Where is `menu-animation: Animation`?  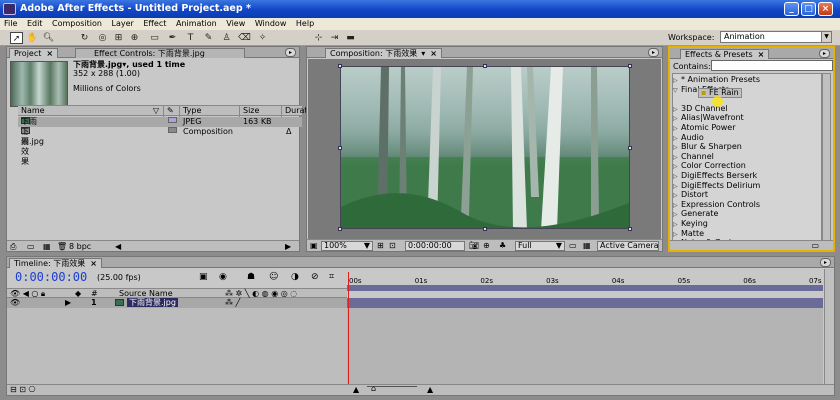 menu-animation: Animation is located at coordinates (196, 23).